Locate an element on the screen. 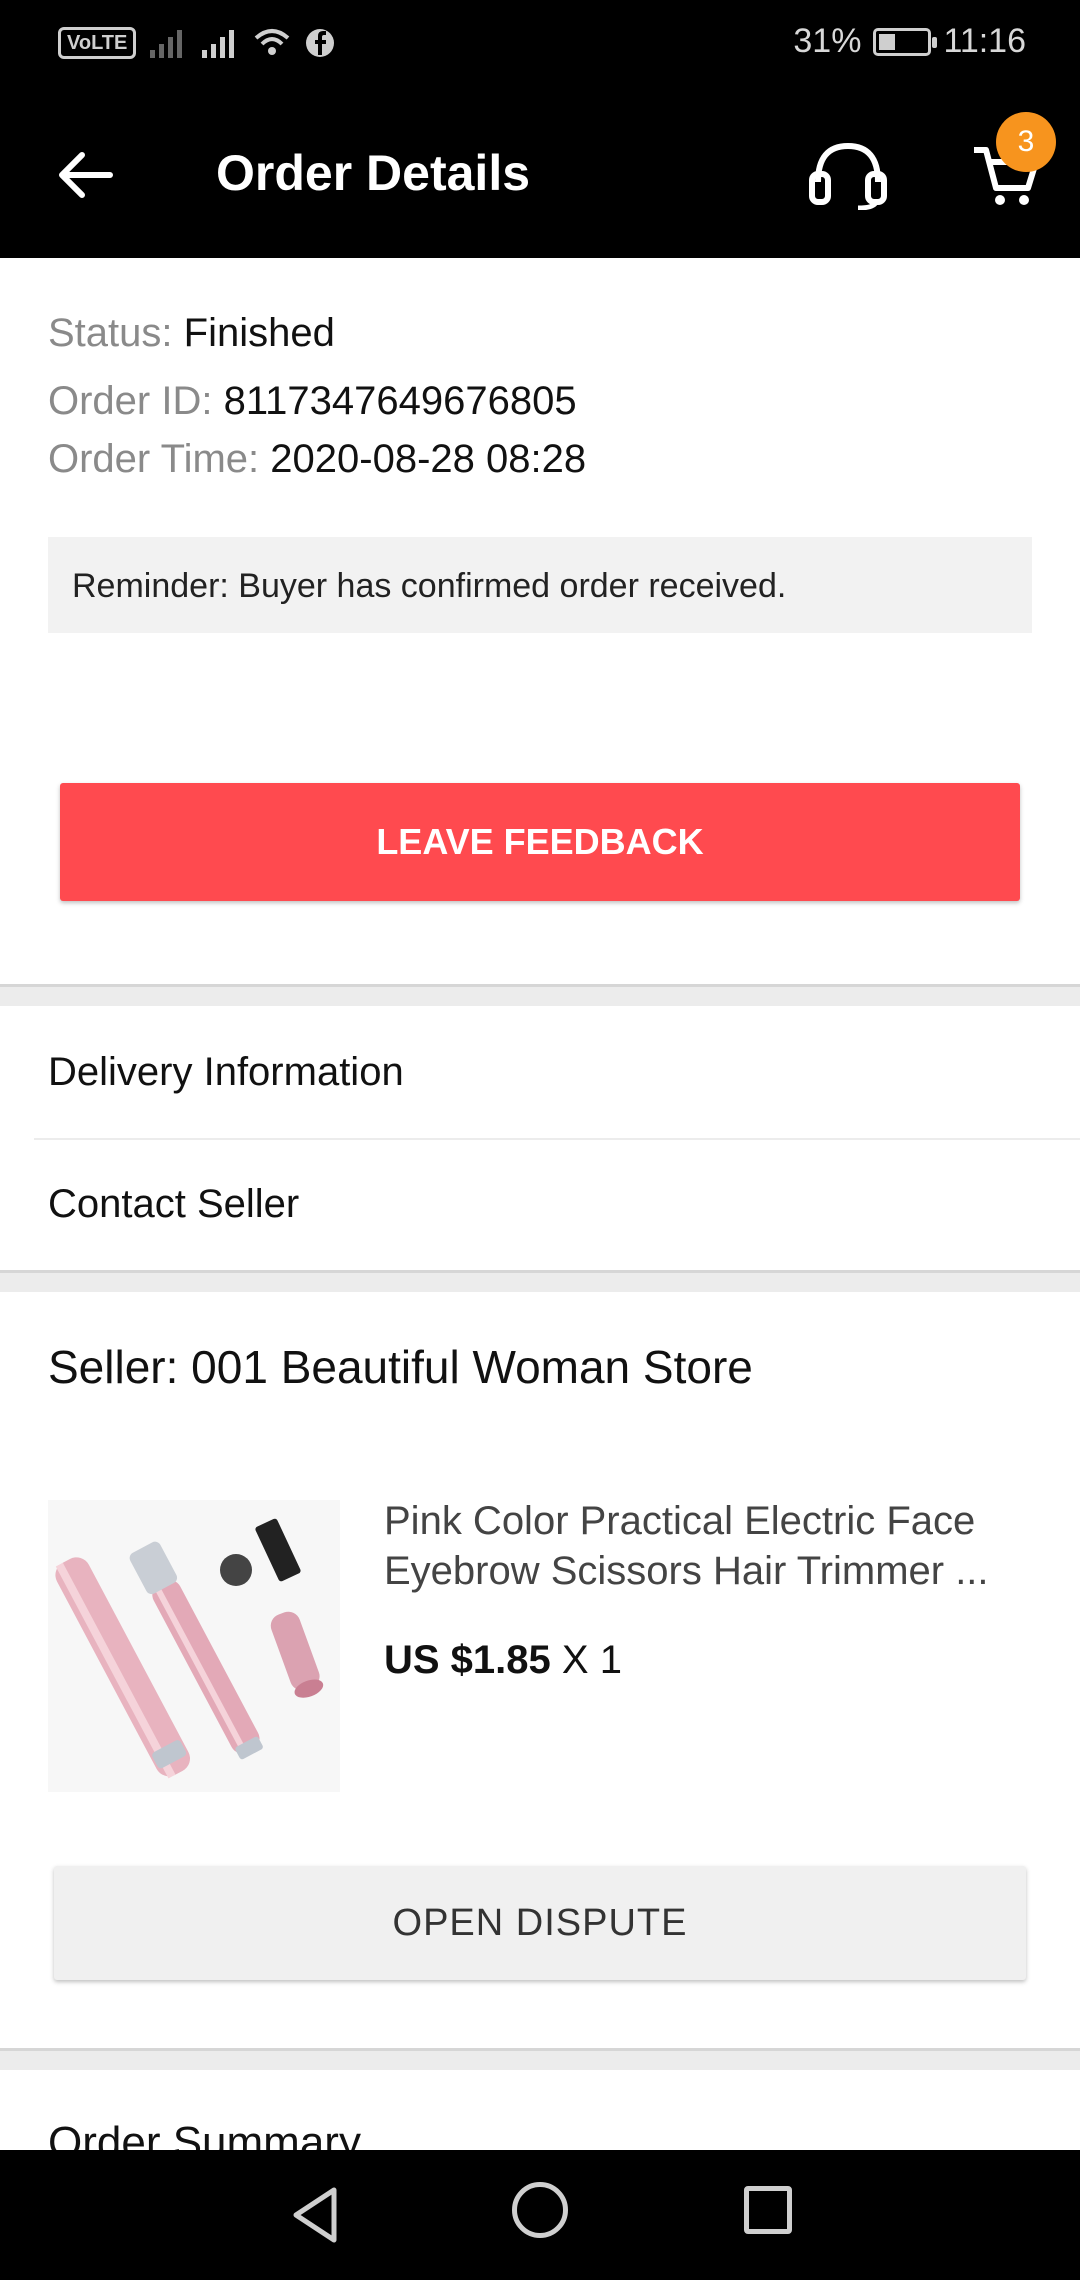  status-bar: VoLTE 31% 11:16 is located at coordinates (540, 45).